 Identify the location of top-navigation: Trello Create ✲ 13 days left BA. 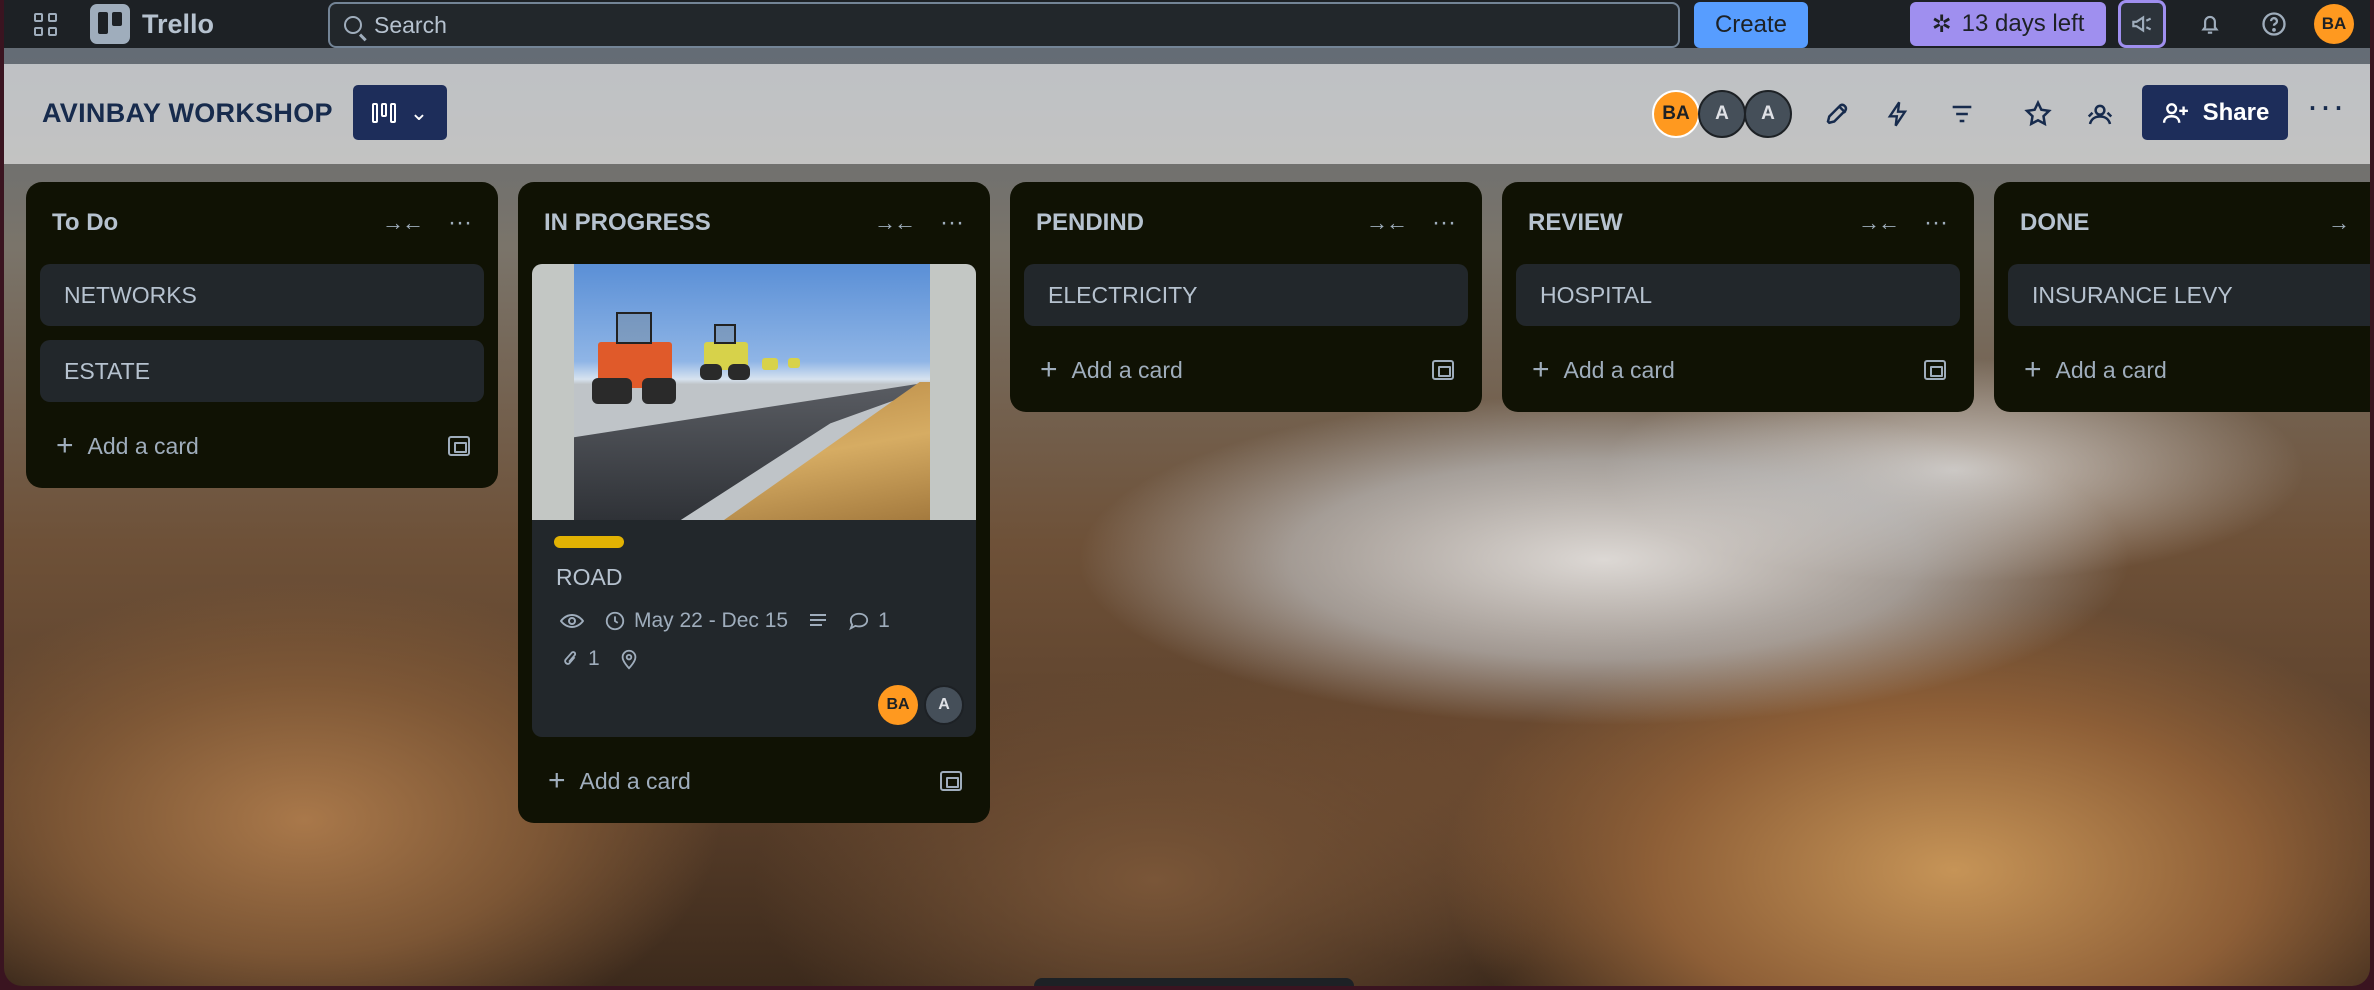
(1187, 24).